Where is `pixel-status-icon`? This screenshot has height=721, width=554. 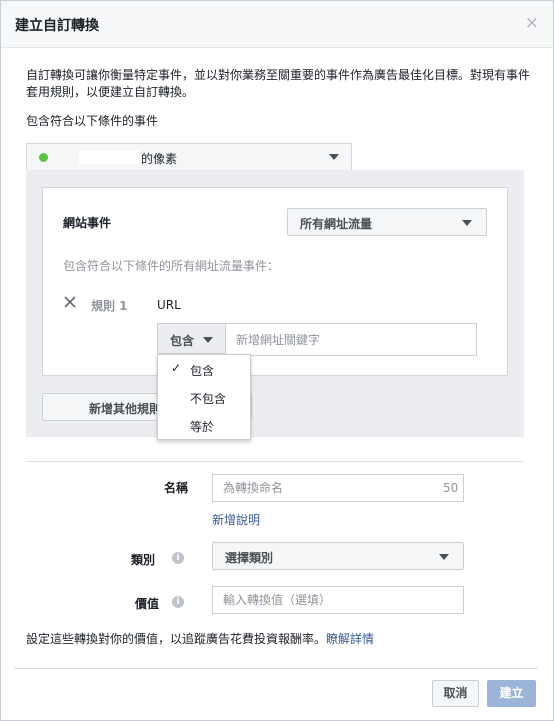
pixel-status-icon is located at coordinates (43, 157).